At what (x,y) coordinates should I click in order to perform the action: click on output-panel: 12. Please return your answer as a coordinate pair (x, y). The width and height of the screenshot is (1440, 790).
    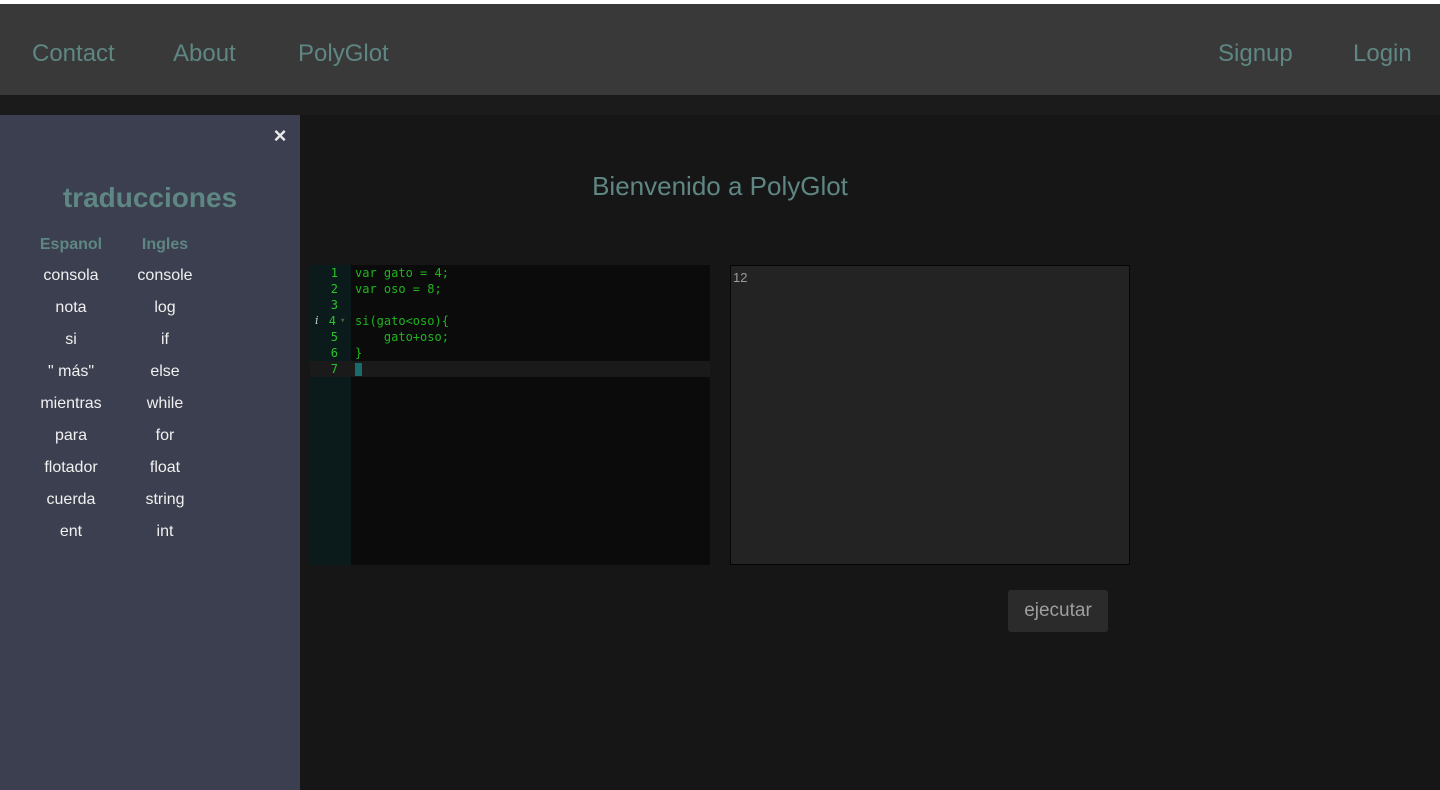
    Looking at the image, I should click on (930, 415).